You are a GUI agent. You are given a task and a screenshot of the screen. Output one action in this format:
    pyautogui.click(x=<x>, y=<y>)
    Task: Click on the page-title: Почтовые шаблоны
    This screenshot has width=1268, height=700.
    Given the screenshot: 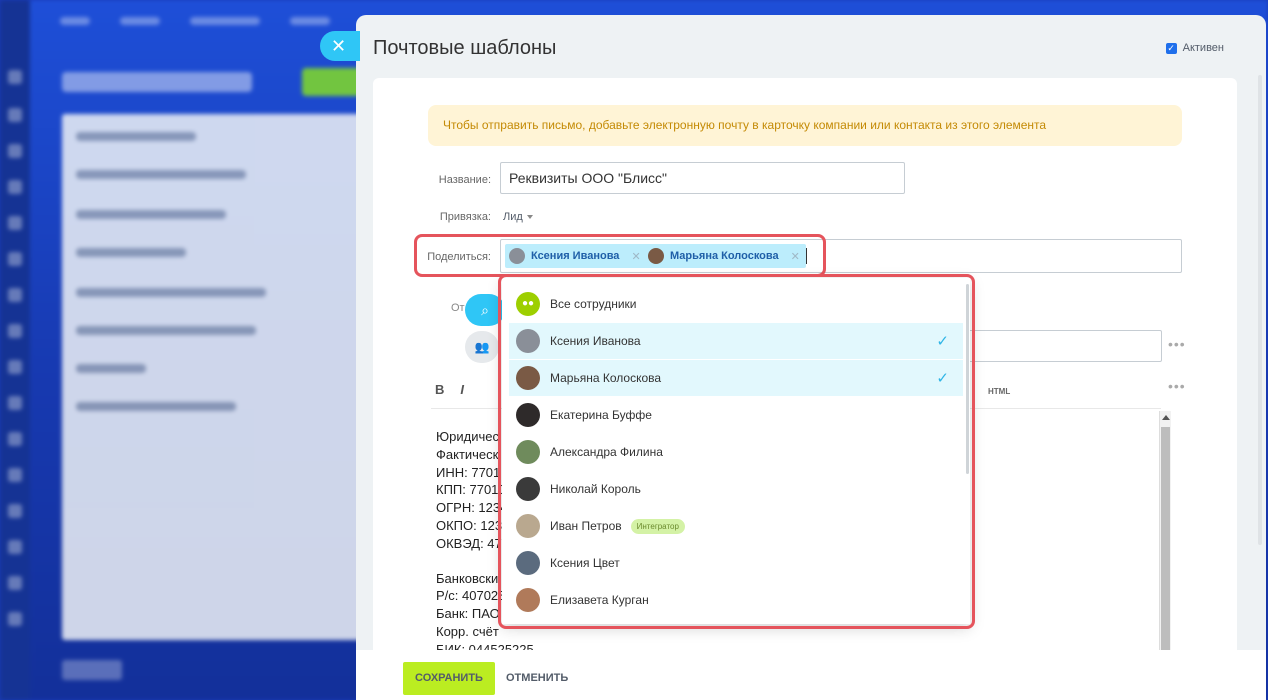 What is the action you would take?
    pyautogui.click(x=465, y=48)
    